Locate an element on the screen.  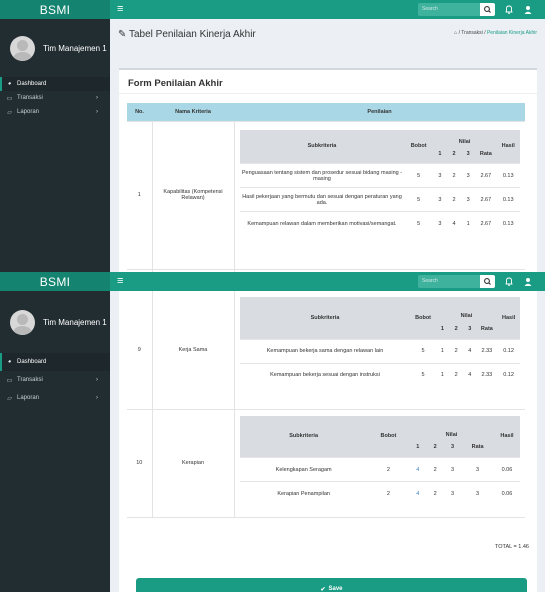
subcriteria-name: Kelengkapan Seragam is located at coordinates (303, 469).